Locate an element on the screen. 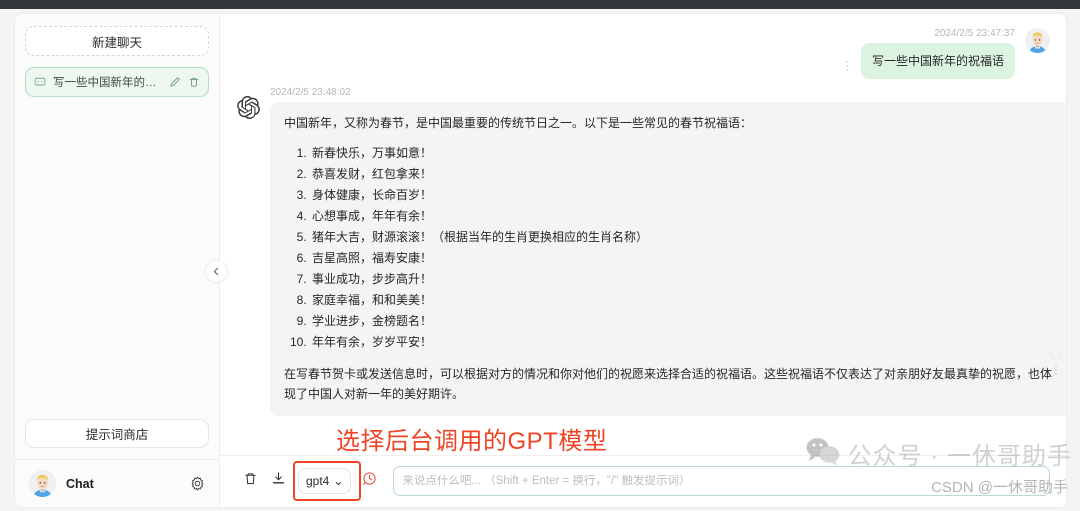 Image resolution: width=1080 pixels, height=511 pixels. sidebar-top: 新建聊天 is located at coordinates (117, 35).